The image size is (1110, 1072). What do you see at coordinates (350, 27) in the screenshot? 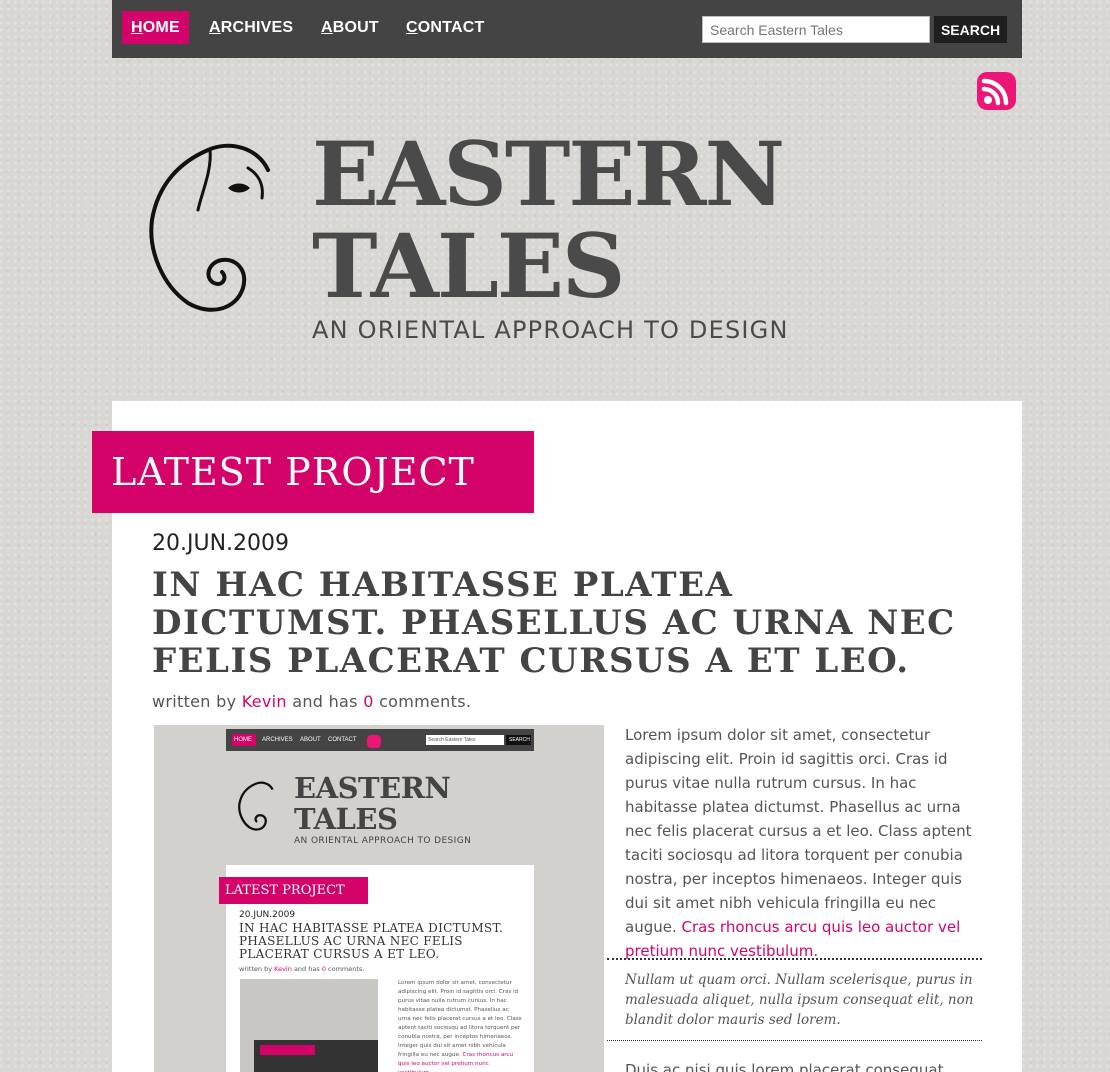
I see `nav-about: ABOUT` at bounding box center [350, 27].